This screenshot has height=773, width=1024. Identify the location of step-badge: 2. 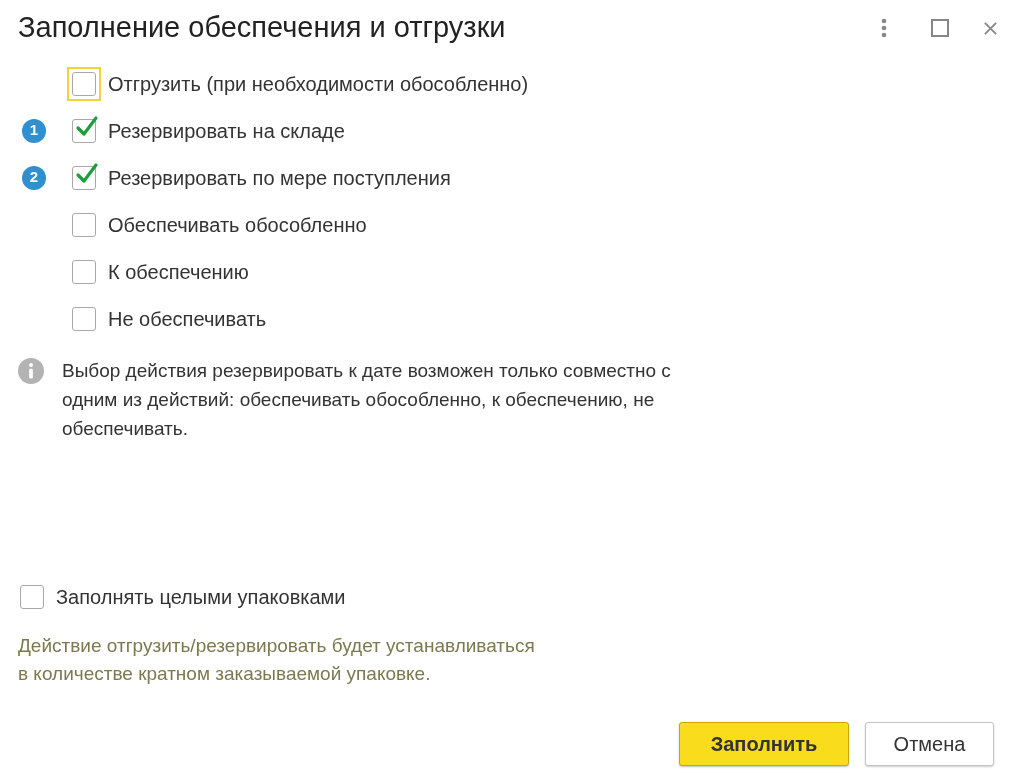
(34, 177).